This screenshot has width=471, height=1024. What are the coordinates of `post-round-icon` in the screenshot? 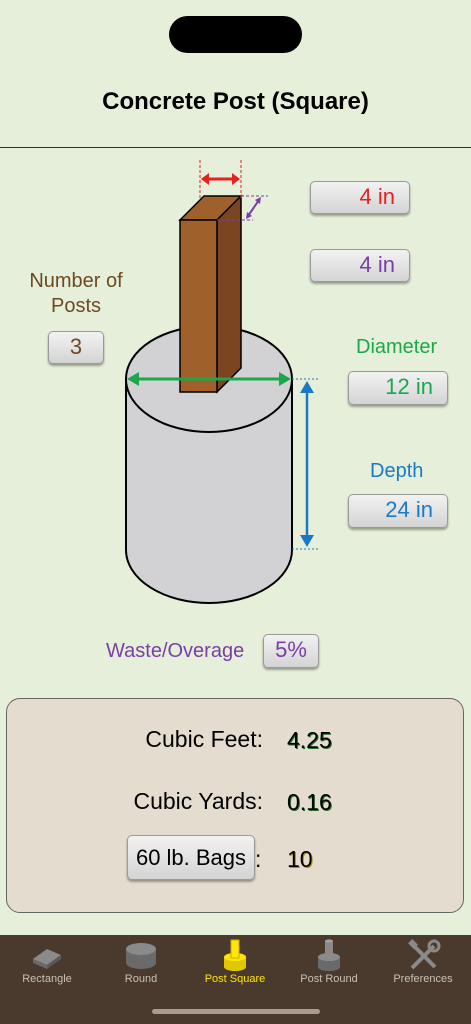 It's located at (329, 955).